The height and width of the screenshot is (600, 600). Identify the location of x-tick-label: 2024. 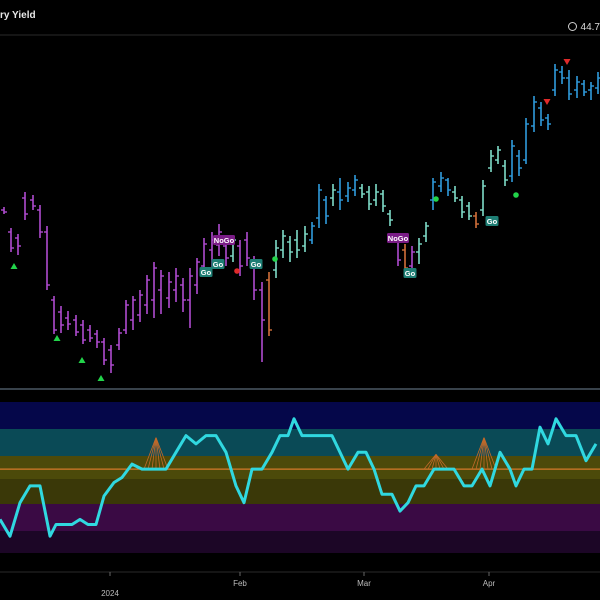
(110, 593).